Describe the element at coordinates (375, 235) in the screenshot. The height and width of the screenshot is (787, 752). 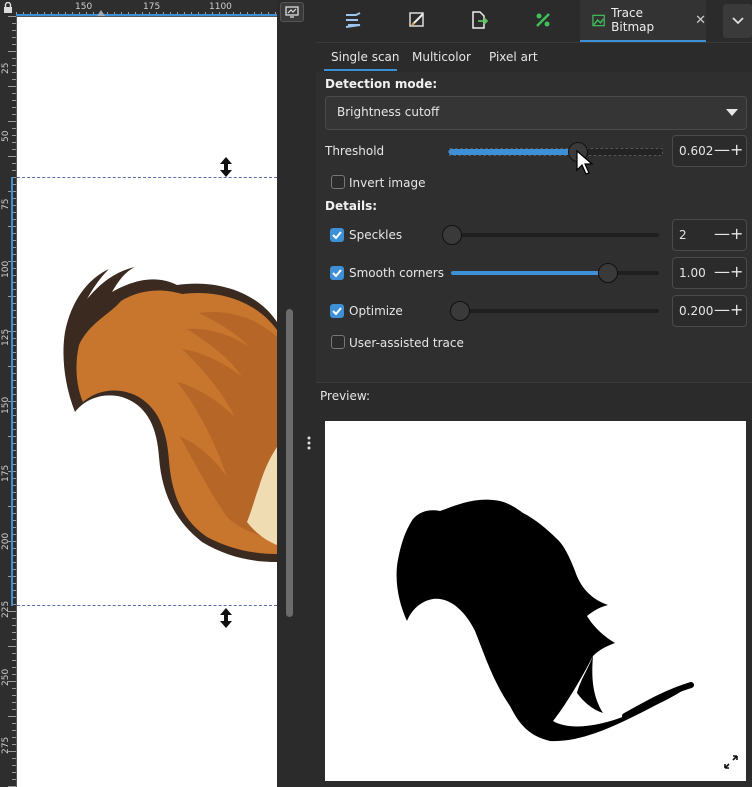
I see `speckles-label: Speckles` at that location.